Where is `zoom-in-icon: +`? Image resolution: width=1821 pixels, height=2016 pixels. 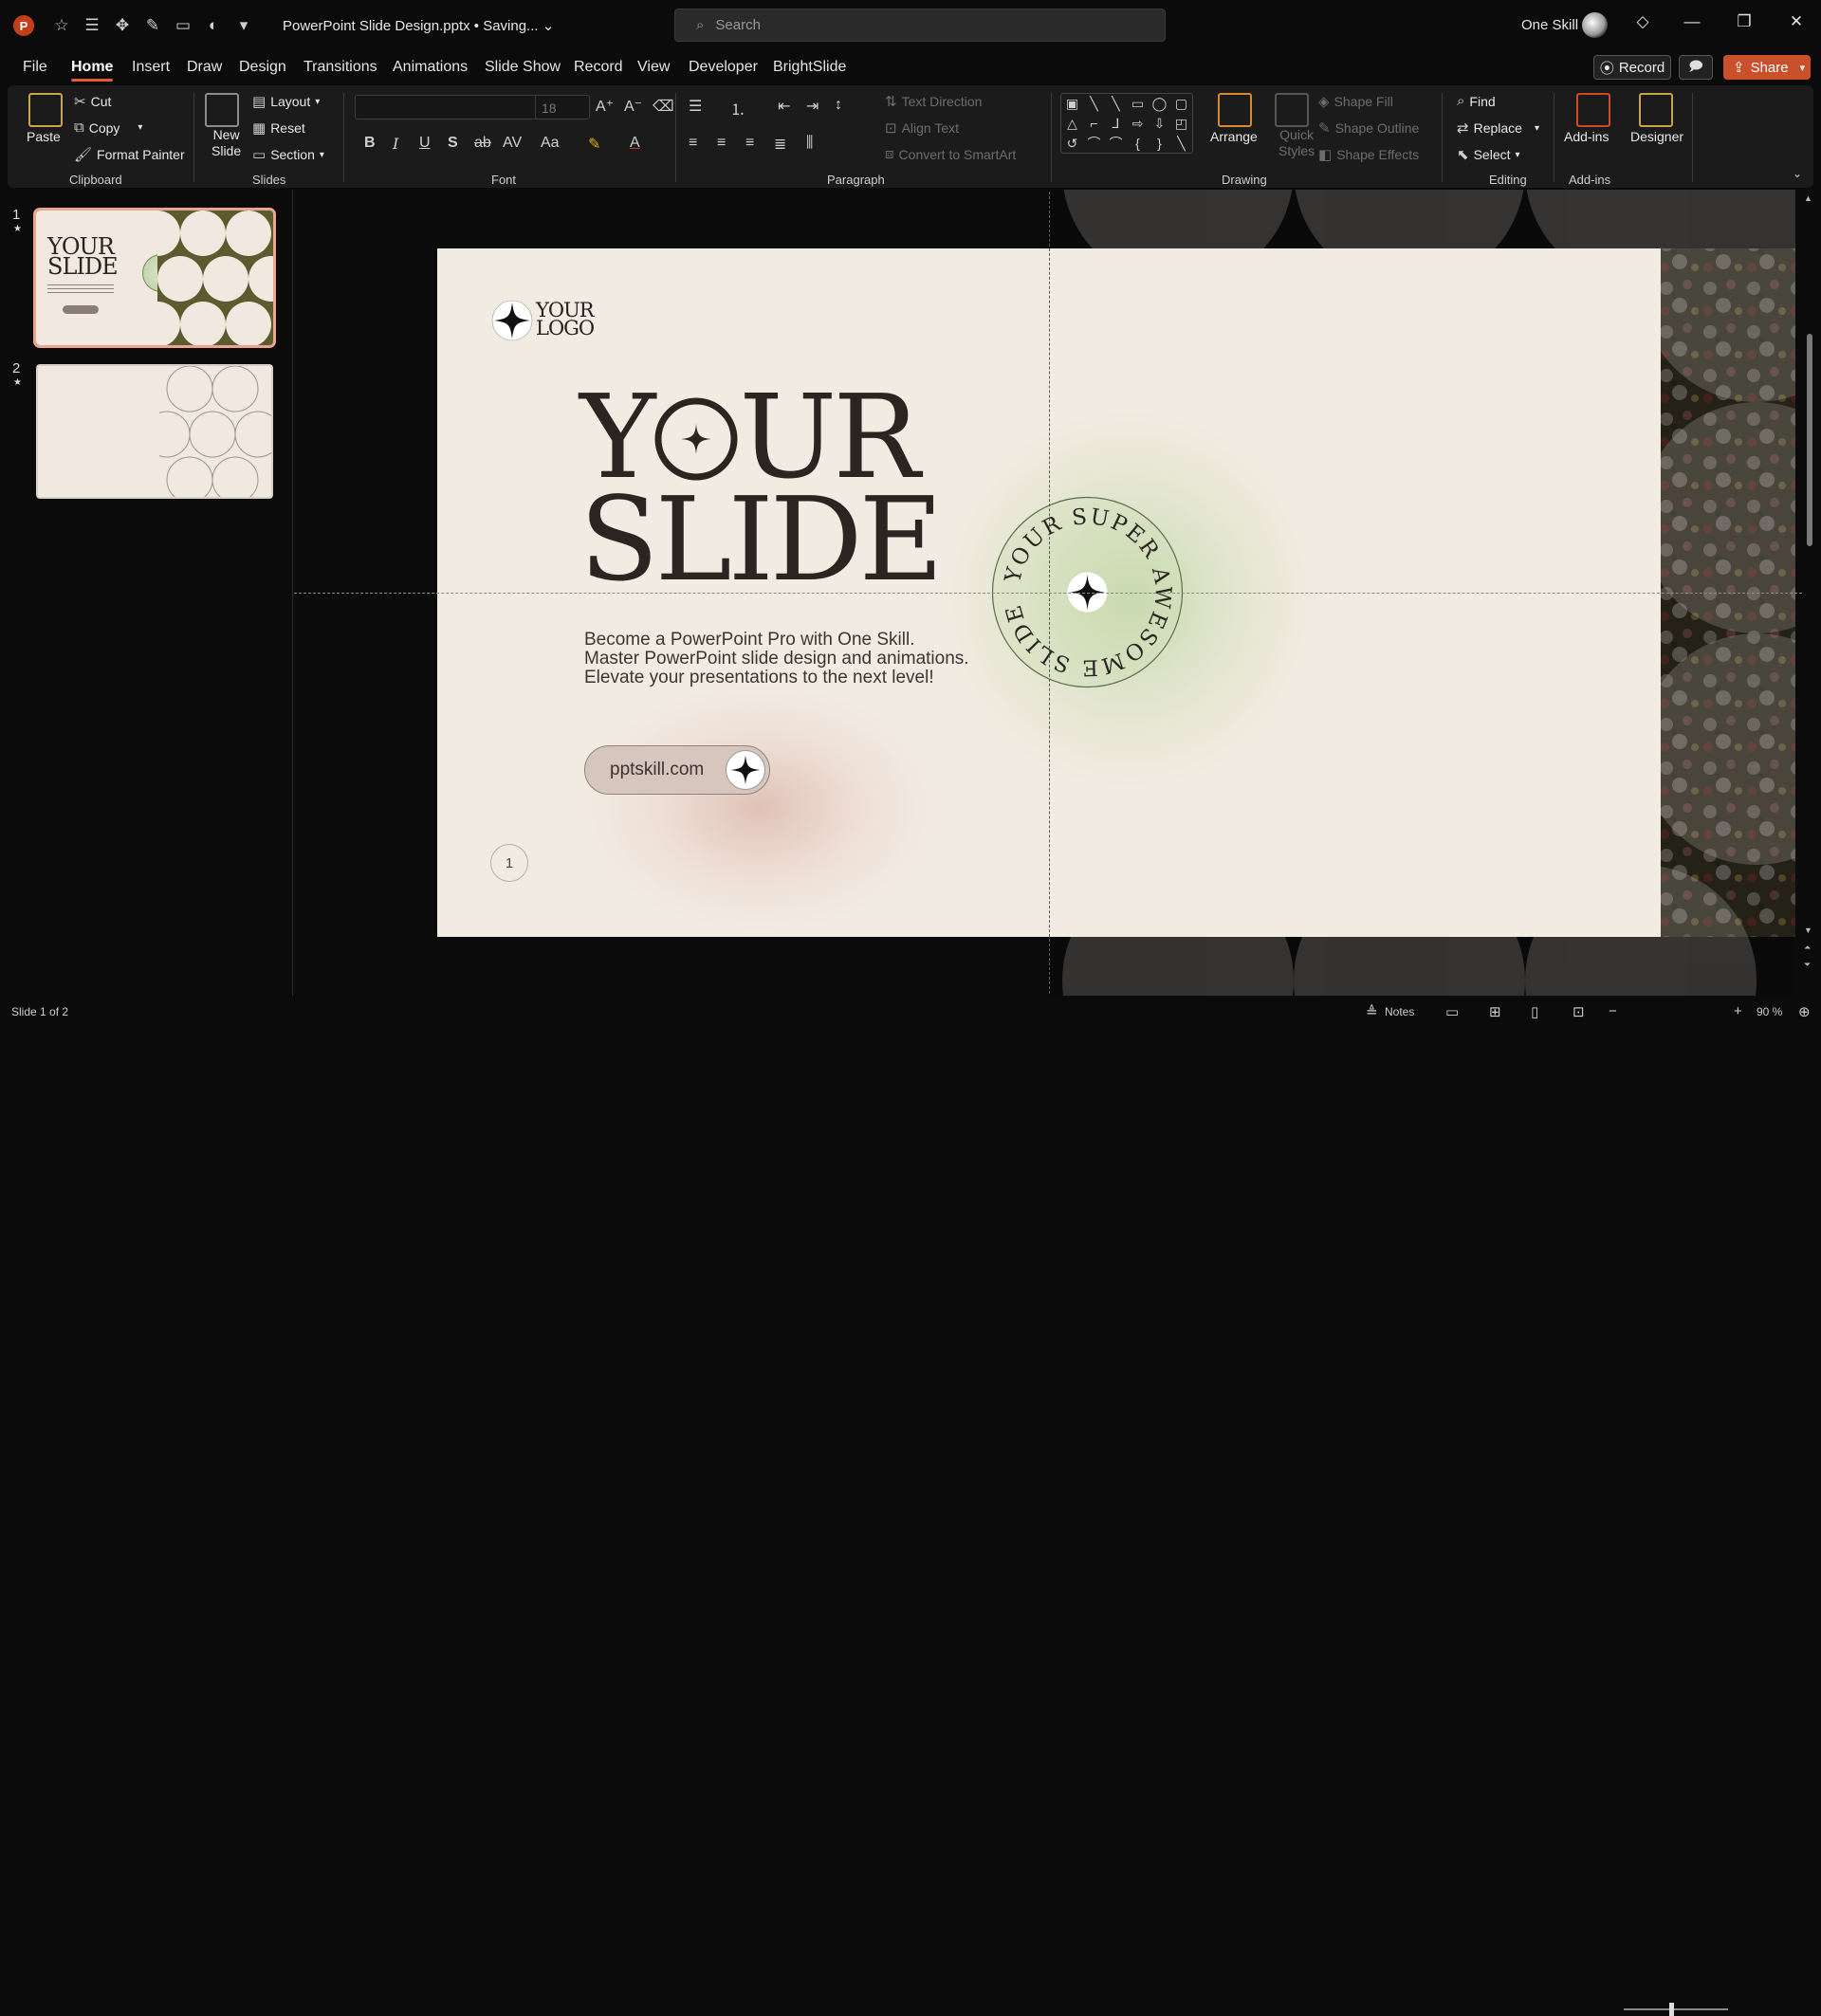 zoom-in-icon: + is located at coordinates (1738, 1011).